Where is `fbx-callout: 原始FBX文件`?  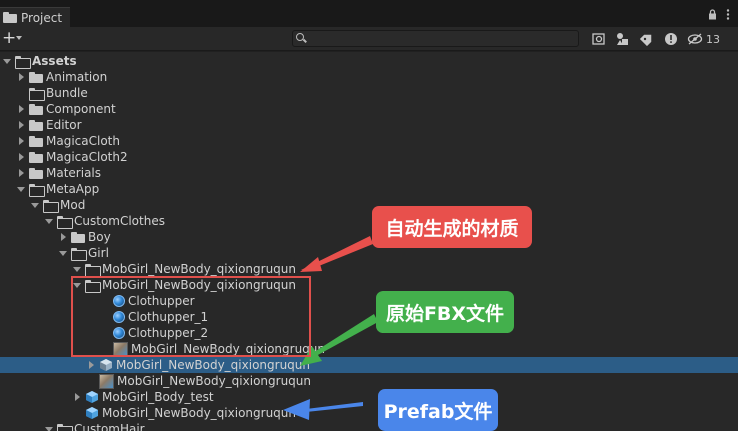 fbx-callout: 原始FBX文件 is located at coordinates (445, 312).